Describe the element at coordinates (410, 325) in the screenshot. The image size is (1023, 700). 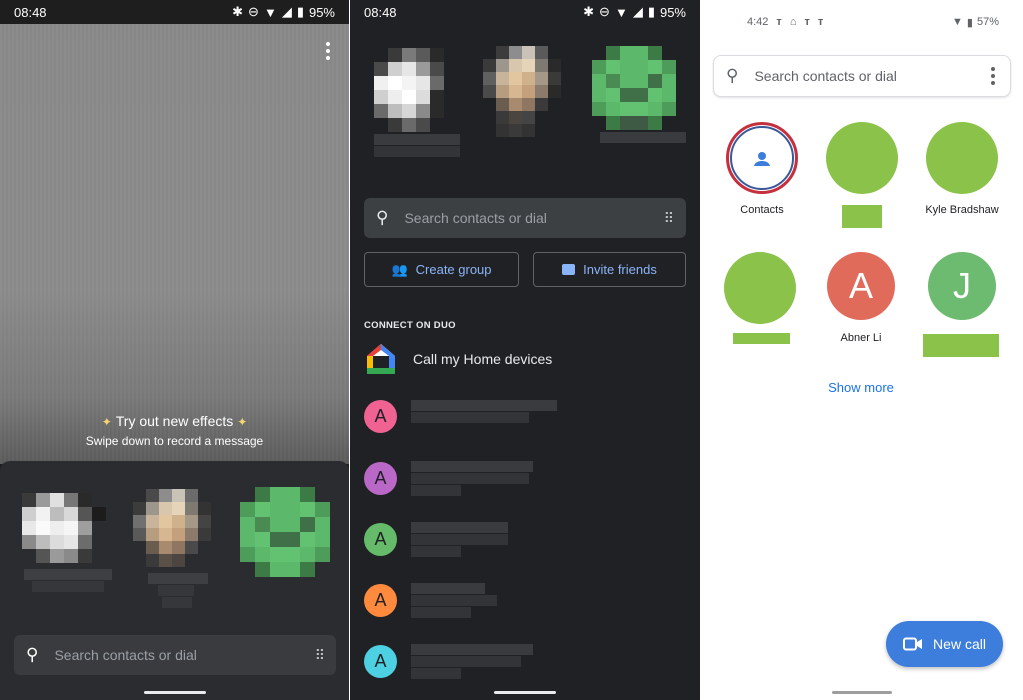
I see `section-title: CONNECT ON DUO` at that location.